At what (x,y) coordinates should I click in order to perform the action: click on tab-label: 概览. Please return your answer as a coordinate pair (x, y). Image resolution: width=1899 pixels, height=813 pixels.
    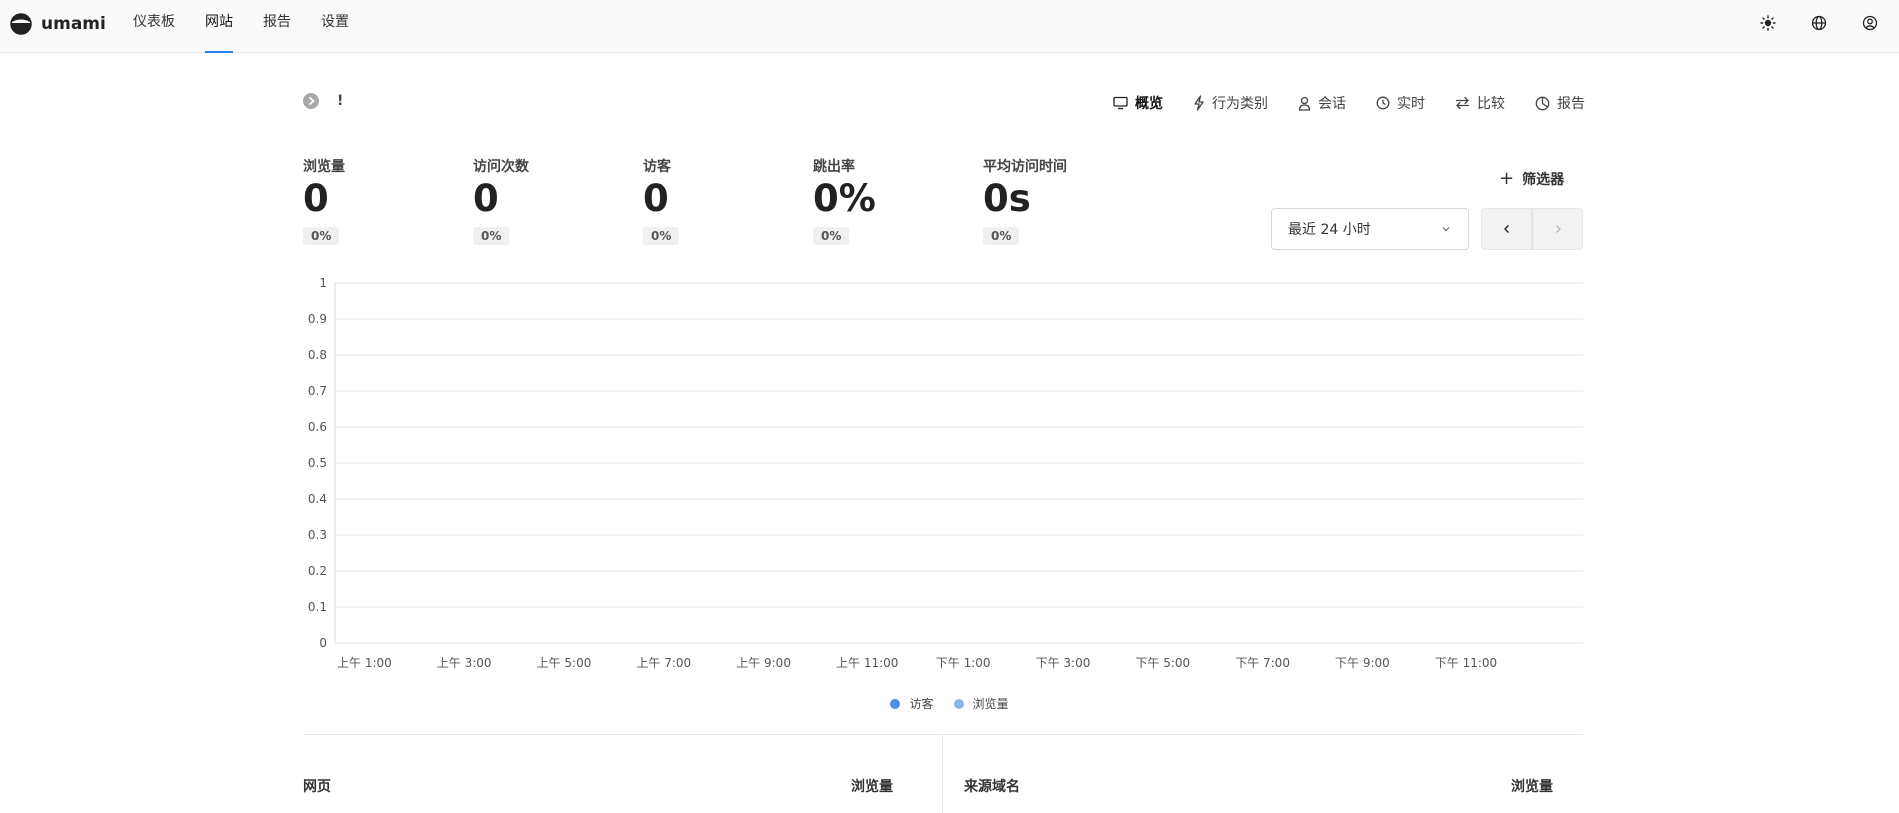
    Looking at the image, I should click on (1149, 104).